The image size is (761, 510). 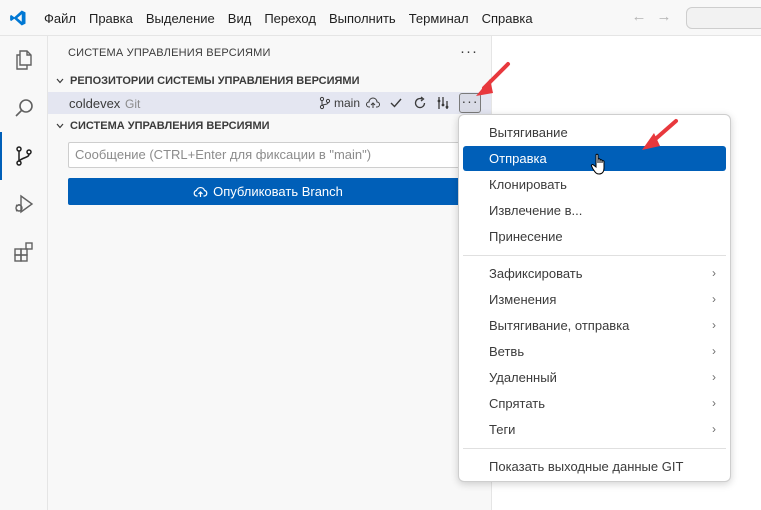 What do you see at coordinates (396, 103) in the screenshot?
I see `commit-check-icon` at bounding box center [396, 103].